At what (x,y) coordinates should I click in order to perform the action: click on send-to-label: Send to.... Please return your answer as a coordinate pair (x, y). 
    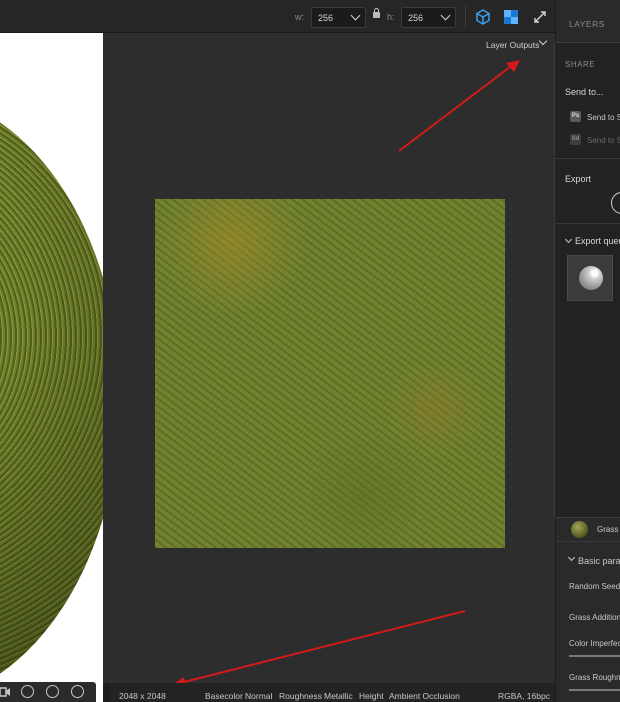
    Looking at the image, I should click on (584, 92).